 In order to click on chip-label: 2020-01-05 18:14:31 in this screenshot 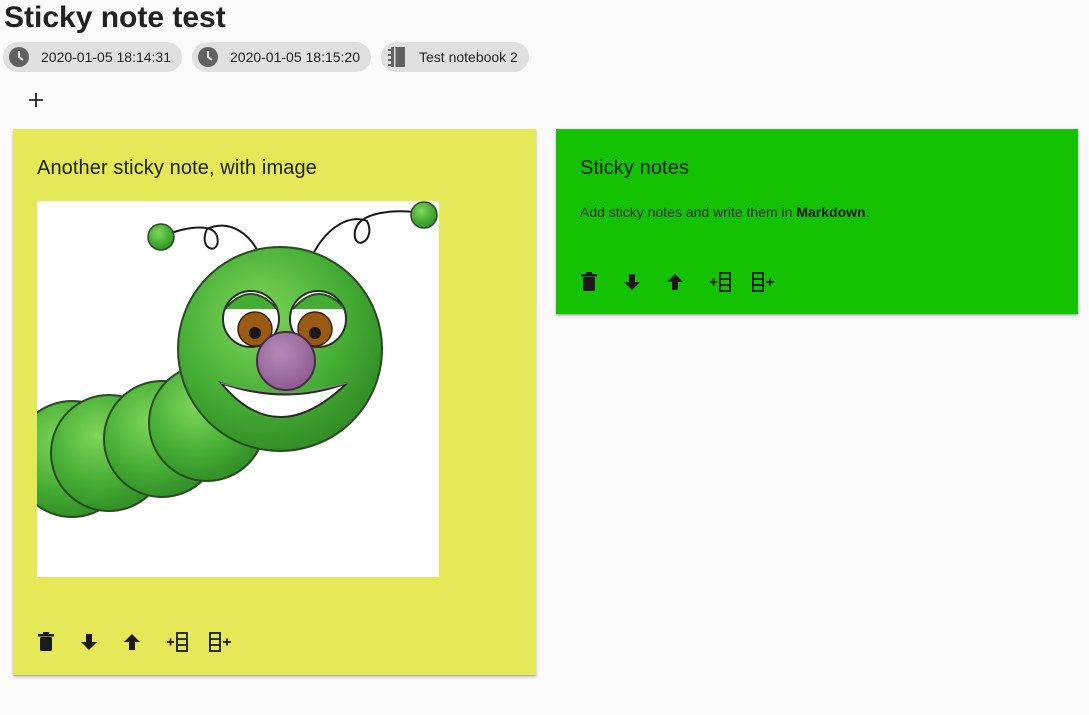, I will do `click(106, 57)`.